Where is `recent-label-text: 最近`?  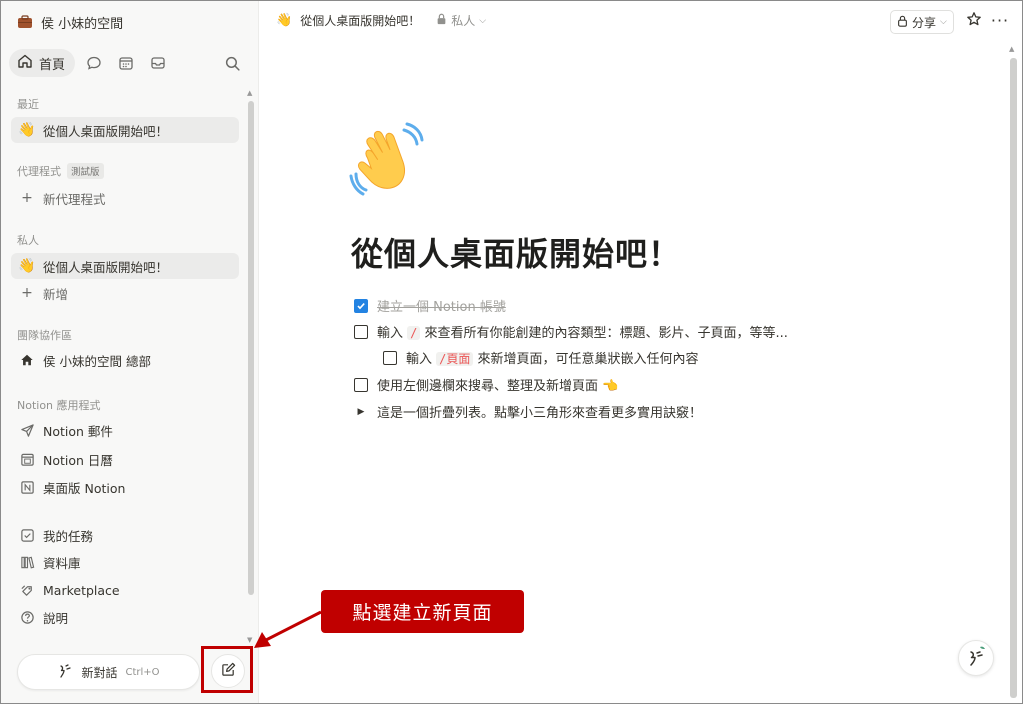
recent-label-text: 最近 is located at coordinates (28, 104).